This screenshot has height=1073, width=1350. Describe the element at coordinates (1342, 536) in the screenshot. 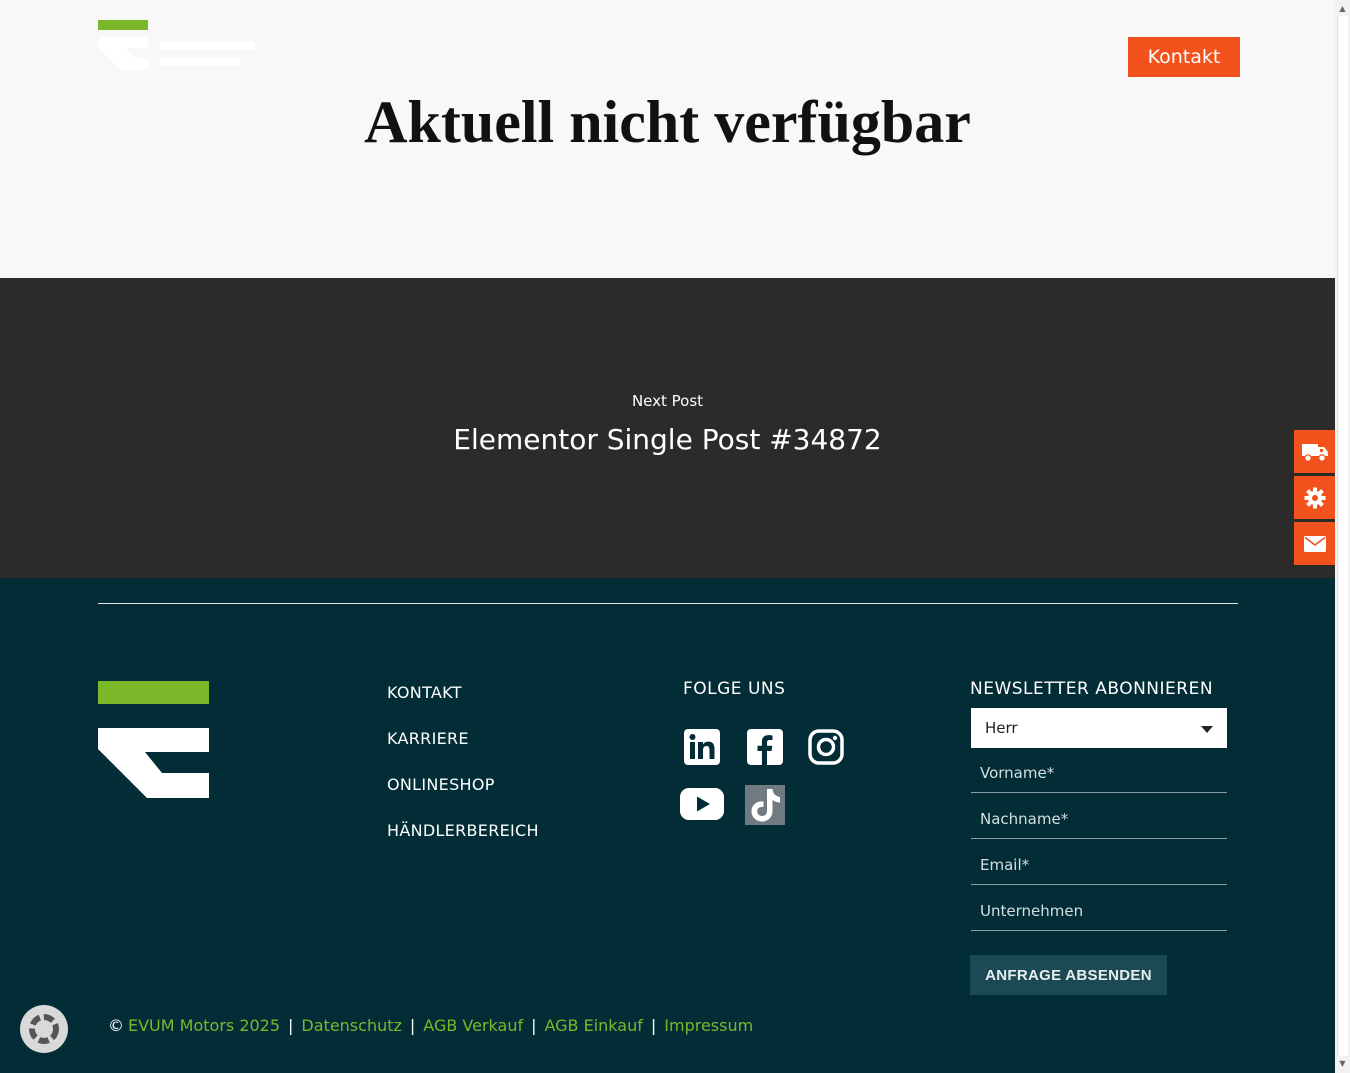

I see `scrollbar-thumb` at that location.